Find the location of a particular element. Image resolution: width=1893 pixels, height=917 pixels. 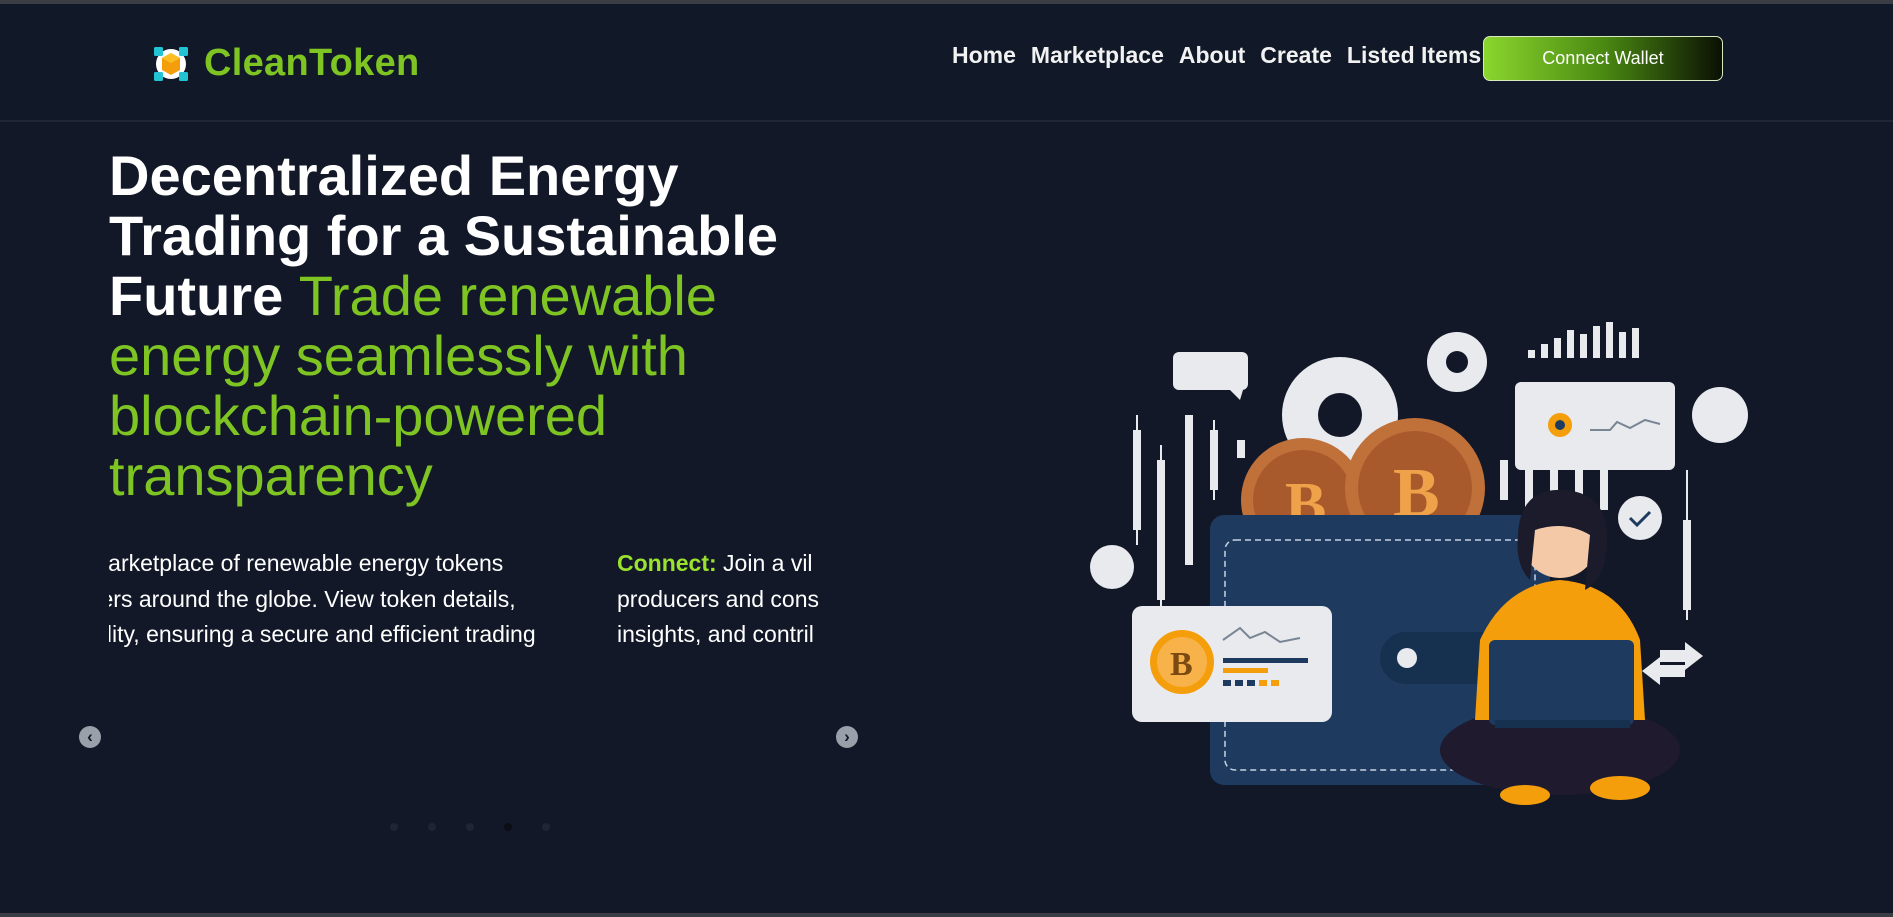

chevron-right-icon: › is located at coordinates (847, 736).